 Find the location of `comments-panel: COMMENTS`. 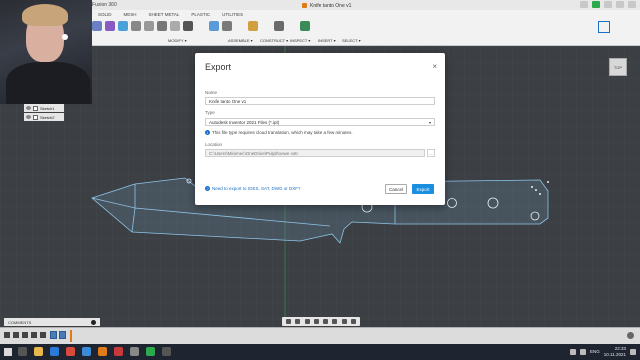

comments-panel: COMMENTS is located at coordinates (52, 322).